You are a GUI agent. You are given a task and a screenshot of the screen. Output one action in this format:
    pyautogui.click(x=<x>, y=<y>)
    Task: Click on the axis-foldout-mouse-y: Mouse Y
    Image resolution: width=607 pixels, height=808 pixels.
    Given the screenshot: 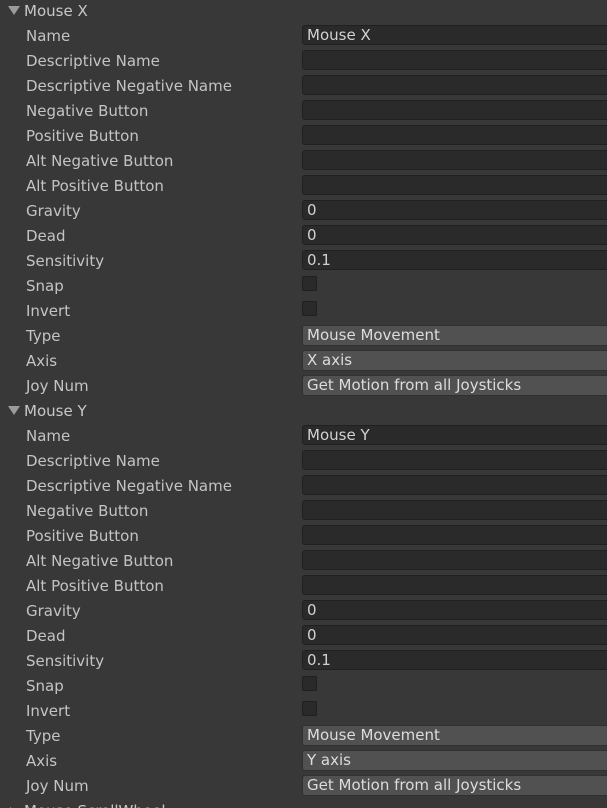 What is the action you would take?
    pyautogui.click(x=303, y=412)
    